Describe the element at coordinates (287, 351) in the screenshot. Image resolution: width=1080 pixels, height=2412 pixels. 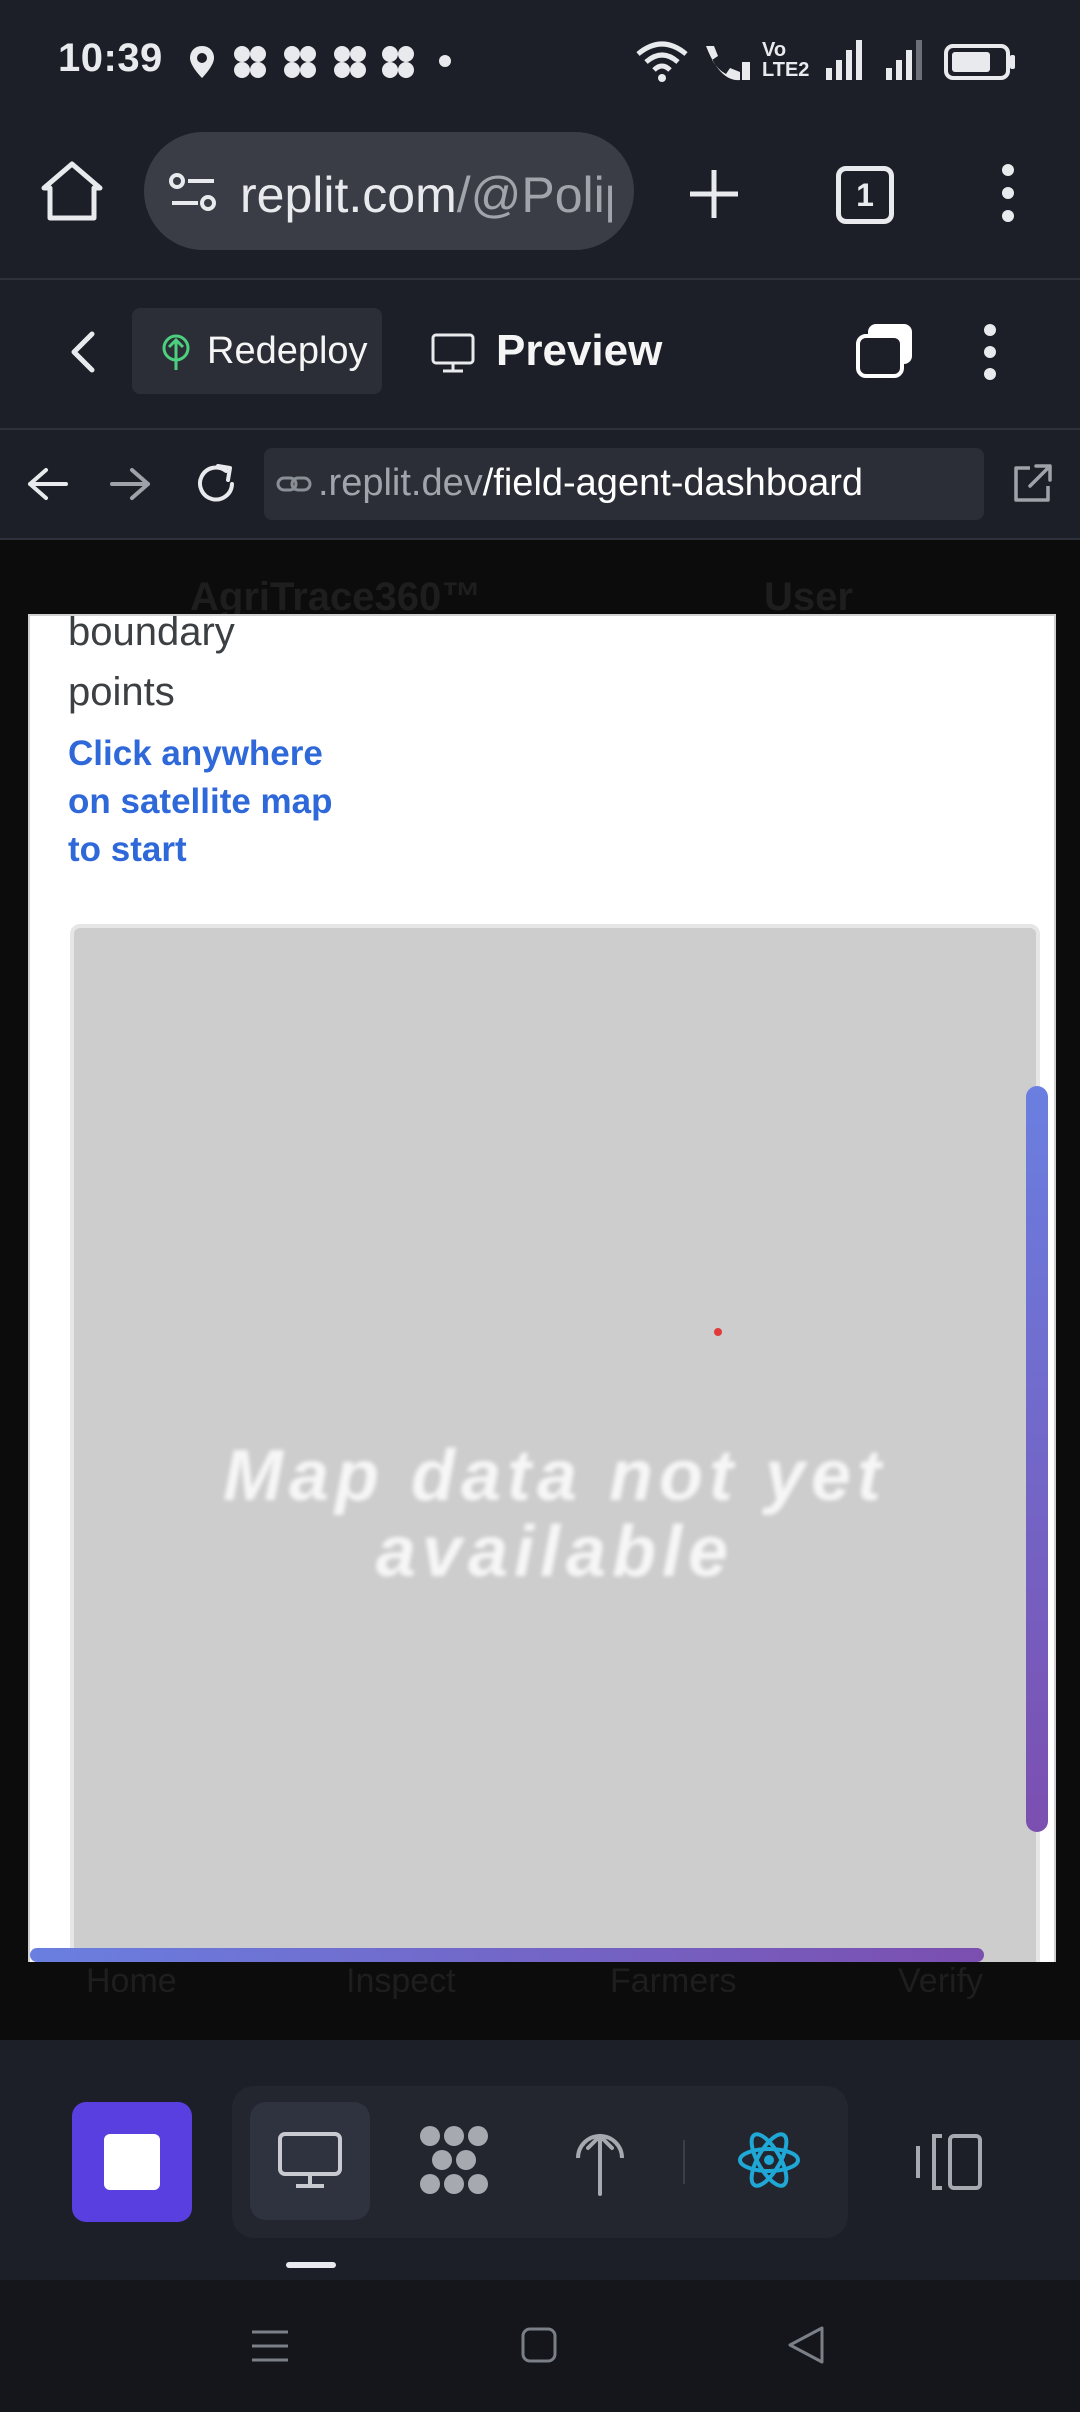
I see `redeploy-label: Redeploy` at that location.